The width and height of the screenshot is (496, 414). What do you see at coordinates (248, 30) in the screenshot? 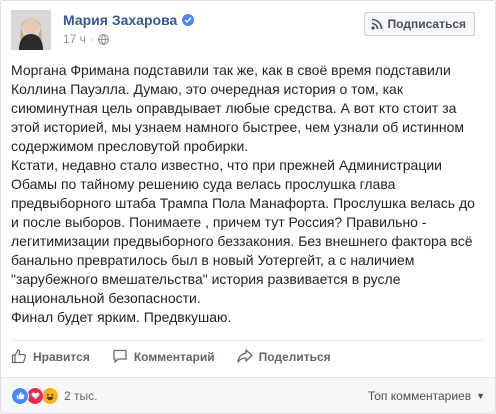
I see `post-header: Мария Захарова 17 ч · Подписаться` at bounding box center [248, 30].